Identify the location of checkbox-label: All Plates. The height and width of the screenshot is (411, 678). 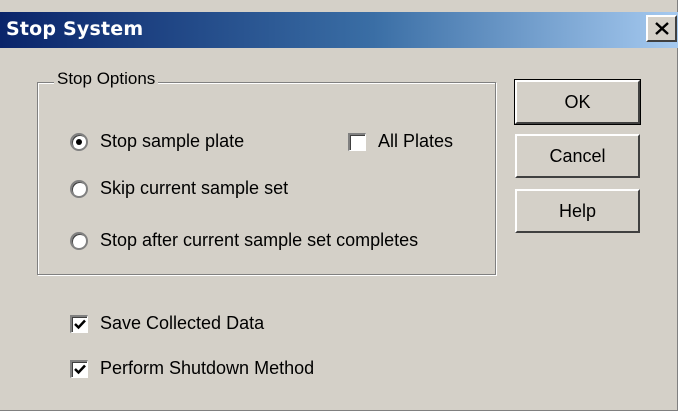
(416, 141).